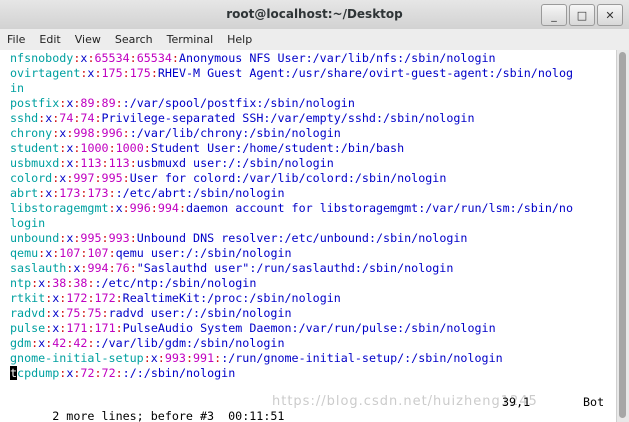 The width and height of the screenshot is (629, 422). I want to click on passwd-uid: 173, so click(70, 193).